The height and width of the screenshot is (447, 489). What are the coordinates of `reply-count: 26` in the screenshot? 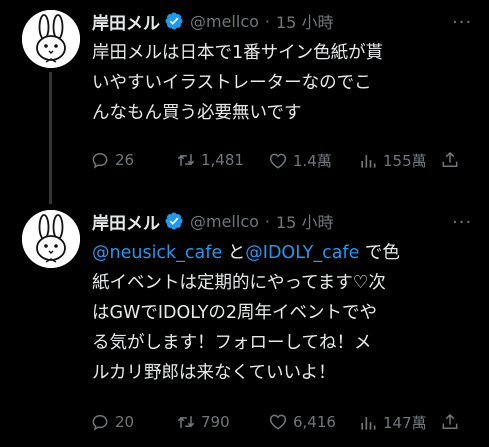 It's located at (125, 160).